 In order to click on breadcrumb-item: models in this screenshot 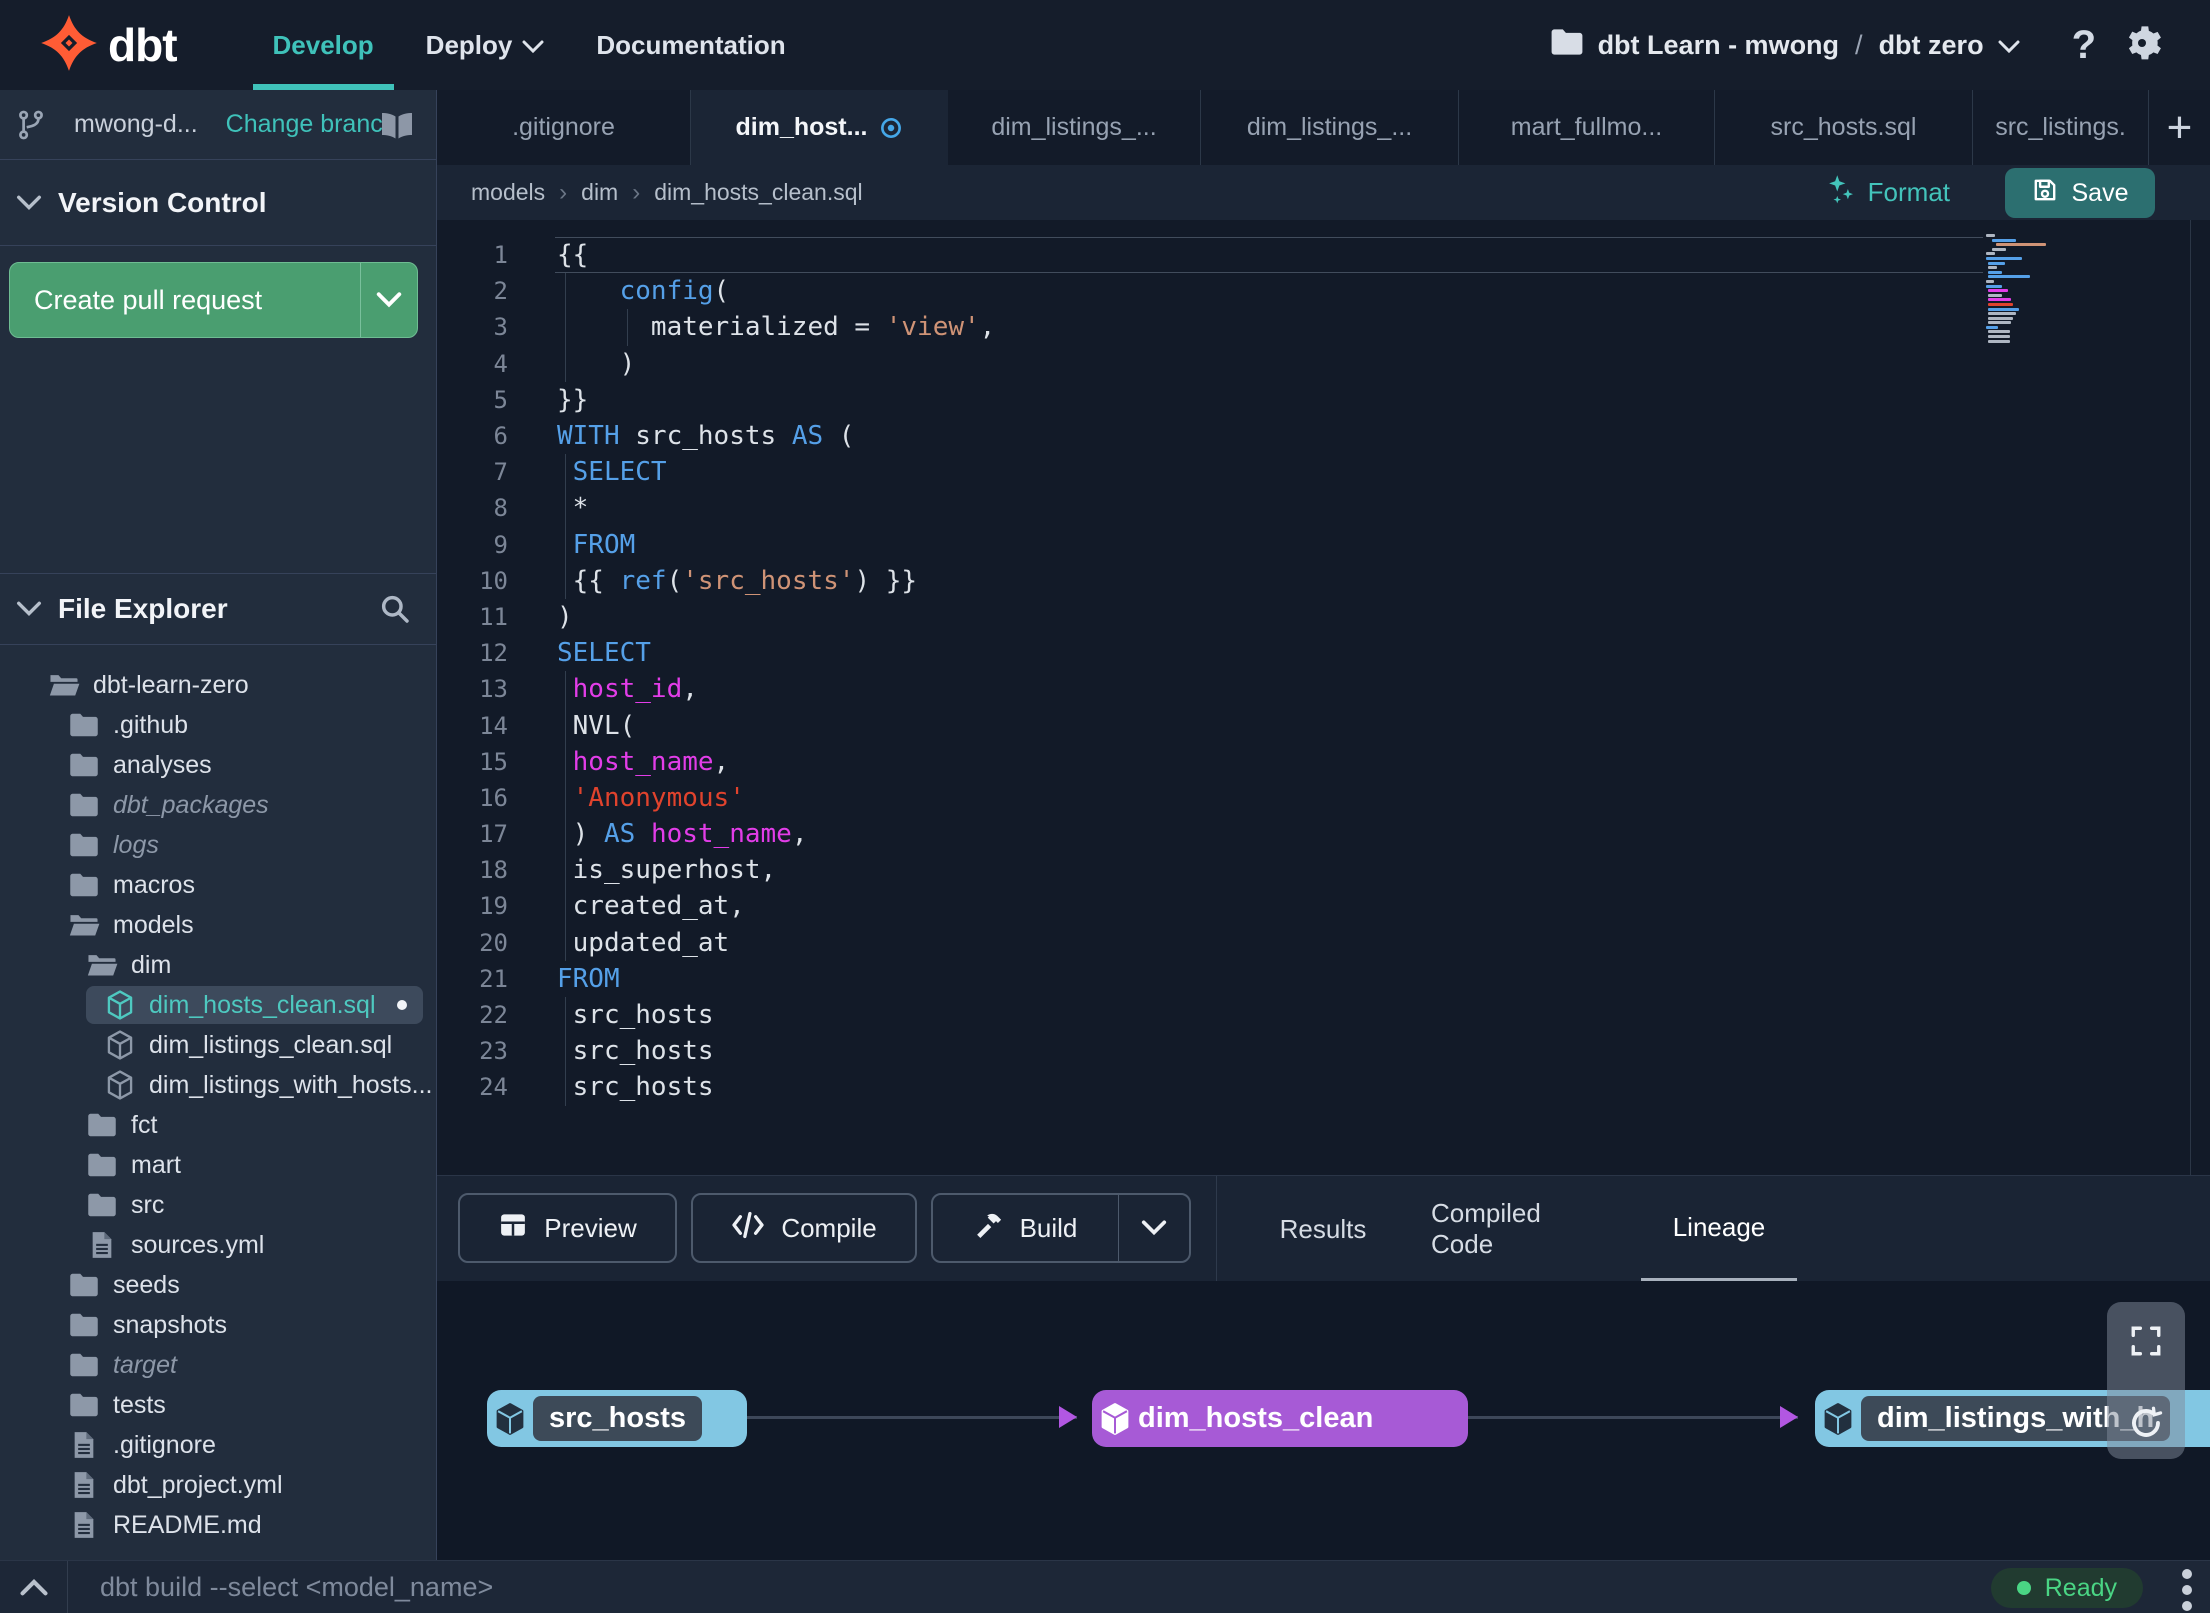, I will do `click(508, 192)`.